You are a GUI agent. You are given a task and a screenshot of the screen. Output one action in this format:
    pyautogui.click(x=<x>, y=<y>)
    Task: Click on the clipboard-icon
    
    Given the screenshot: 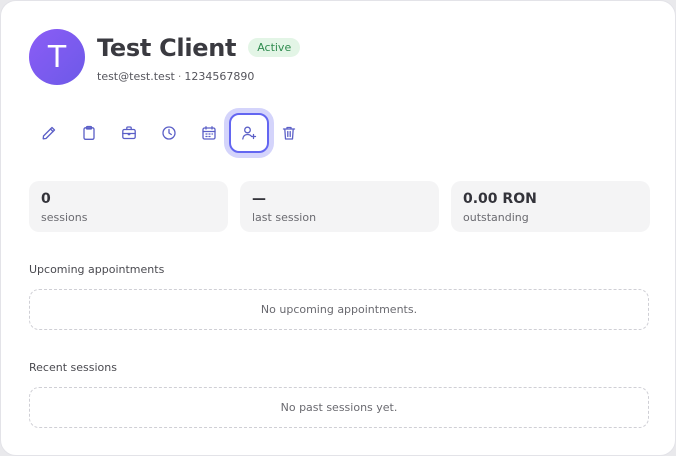 What is the action you would take?
    pyautogui.click(x=89, y=132)
    